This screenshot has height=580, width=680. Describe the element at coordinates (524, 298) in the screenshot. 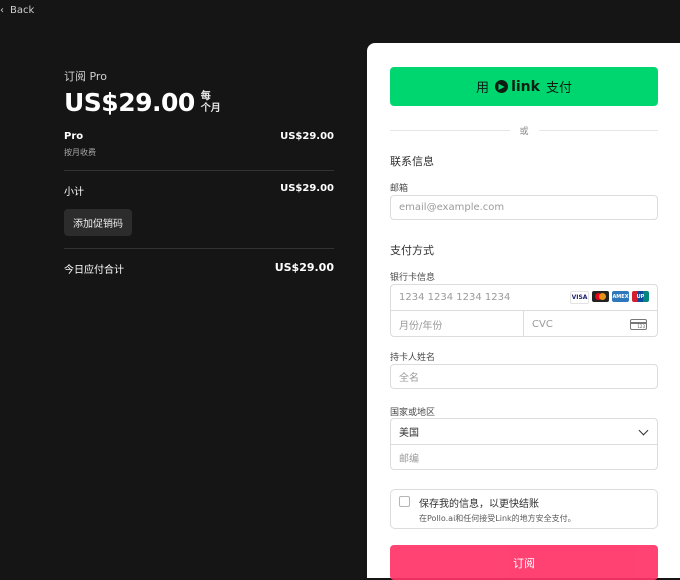

I see `card-number-input: 1234 1234 1234 1234 VISA AMEX UP` at that location.